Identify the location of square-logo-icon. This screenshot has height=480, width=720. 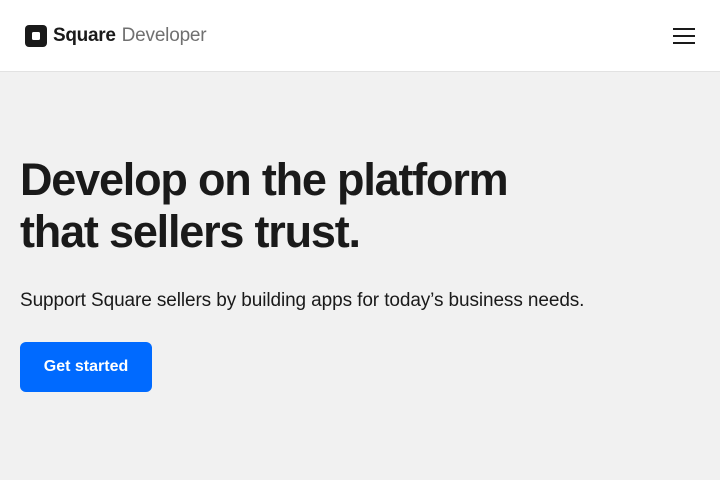
(36, 36).